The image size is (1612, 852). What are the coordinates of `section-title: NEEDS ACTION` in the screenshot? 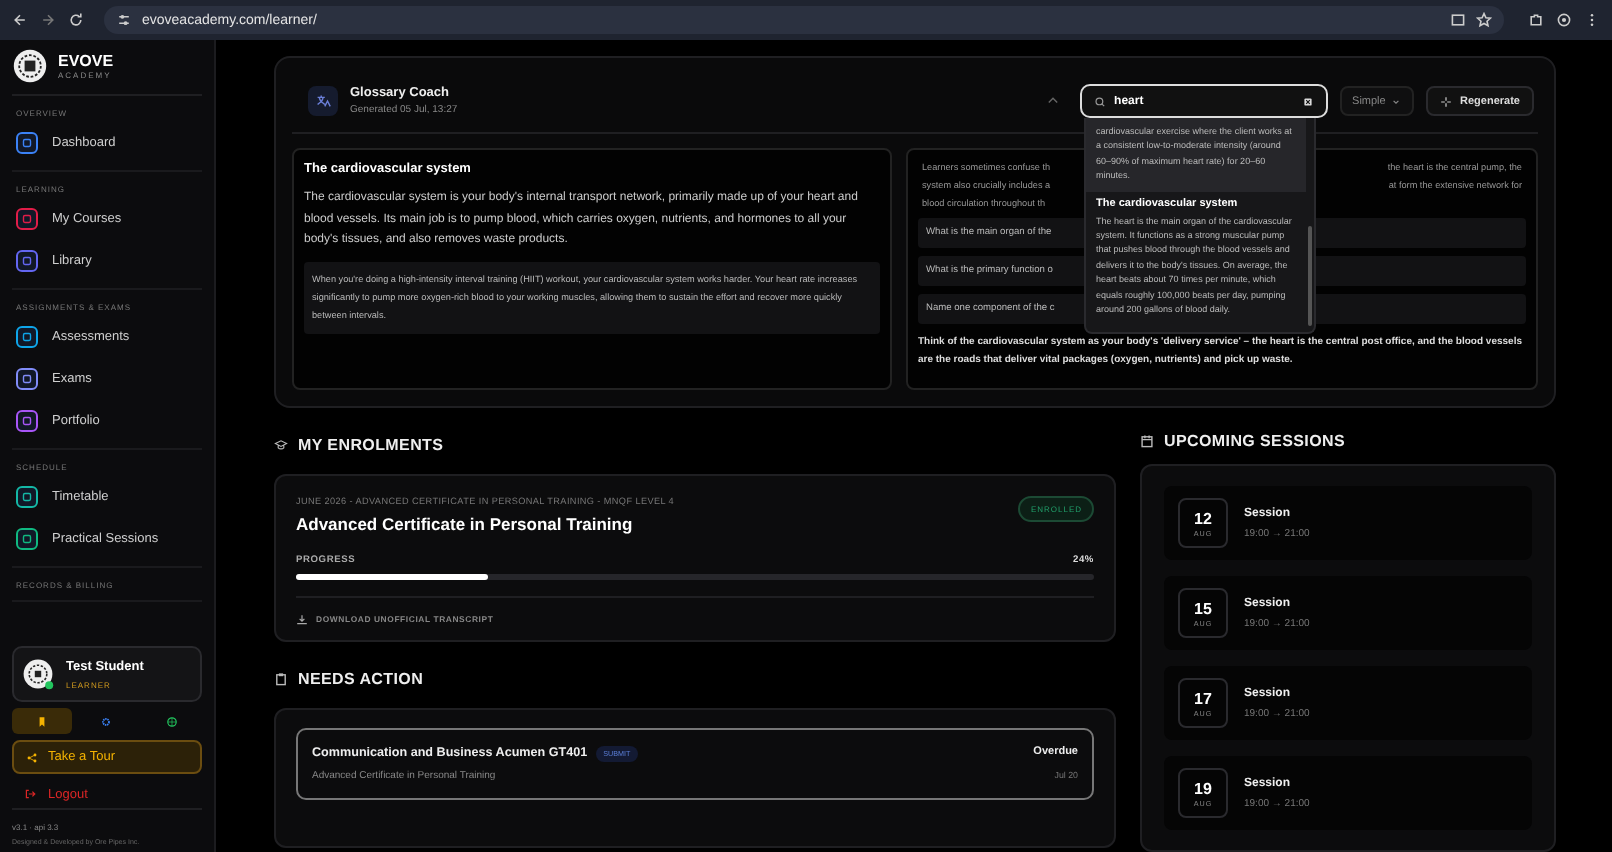 It's located at (361, 679).